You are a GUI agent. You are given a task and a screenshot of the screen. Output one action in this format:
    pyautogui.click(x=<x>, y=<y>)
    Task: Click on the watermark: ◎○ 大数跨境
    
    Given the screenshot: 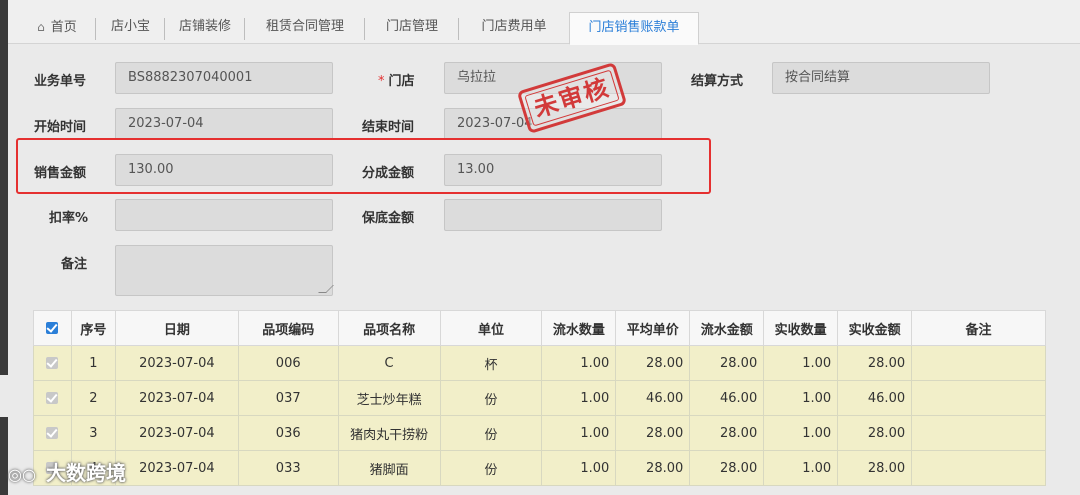 What is the action you would take?
    pyautogui.click(x=67, y=471)
    